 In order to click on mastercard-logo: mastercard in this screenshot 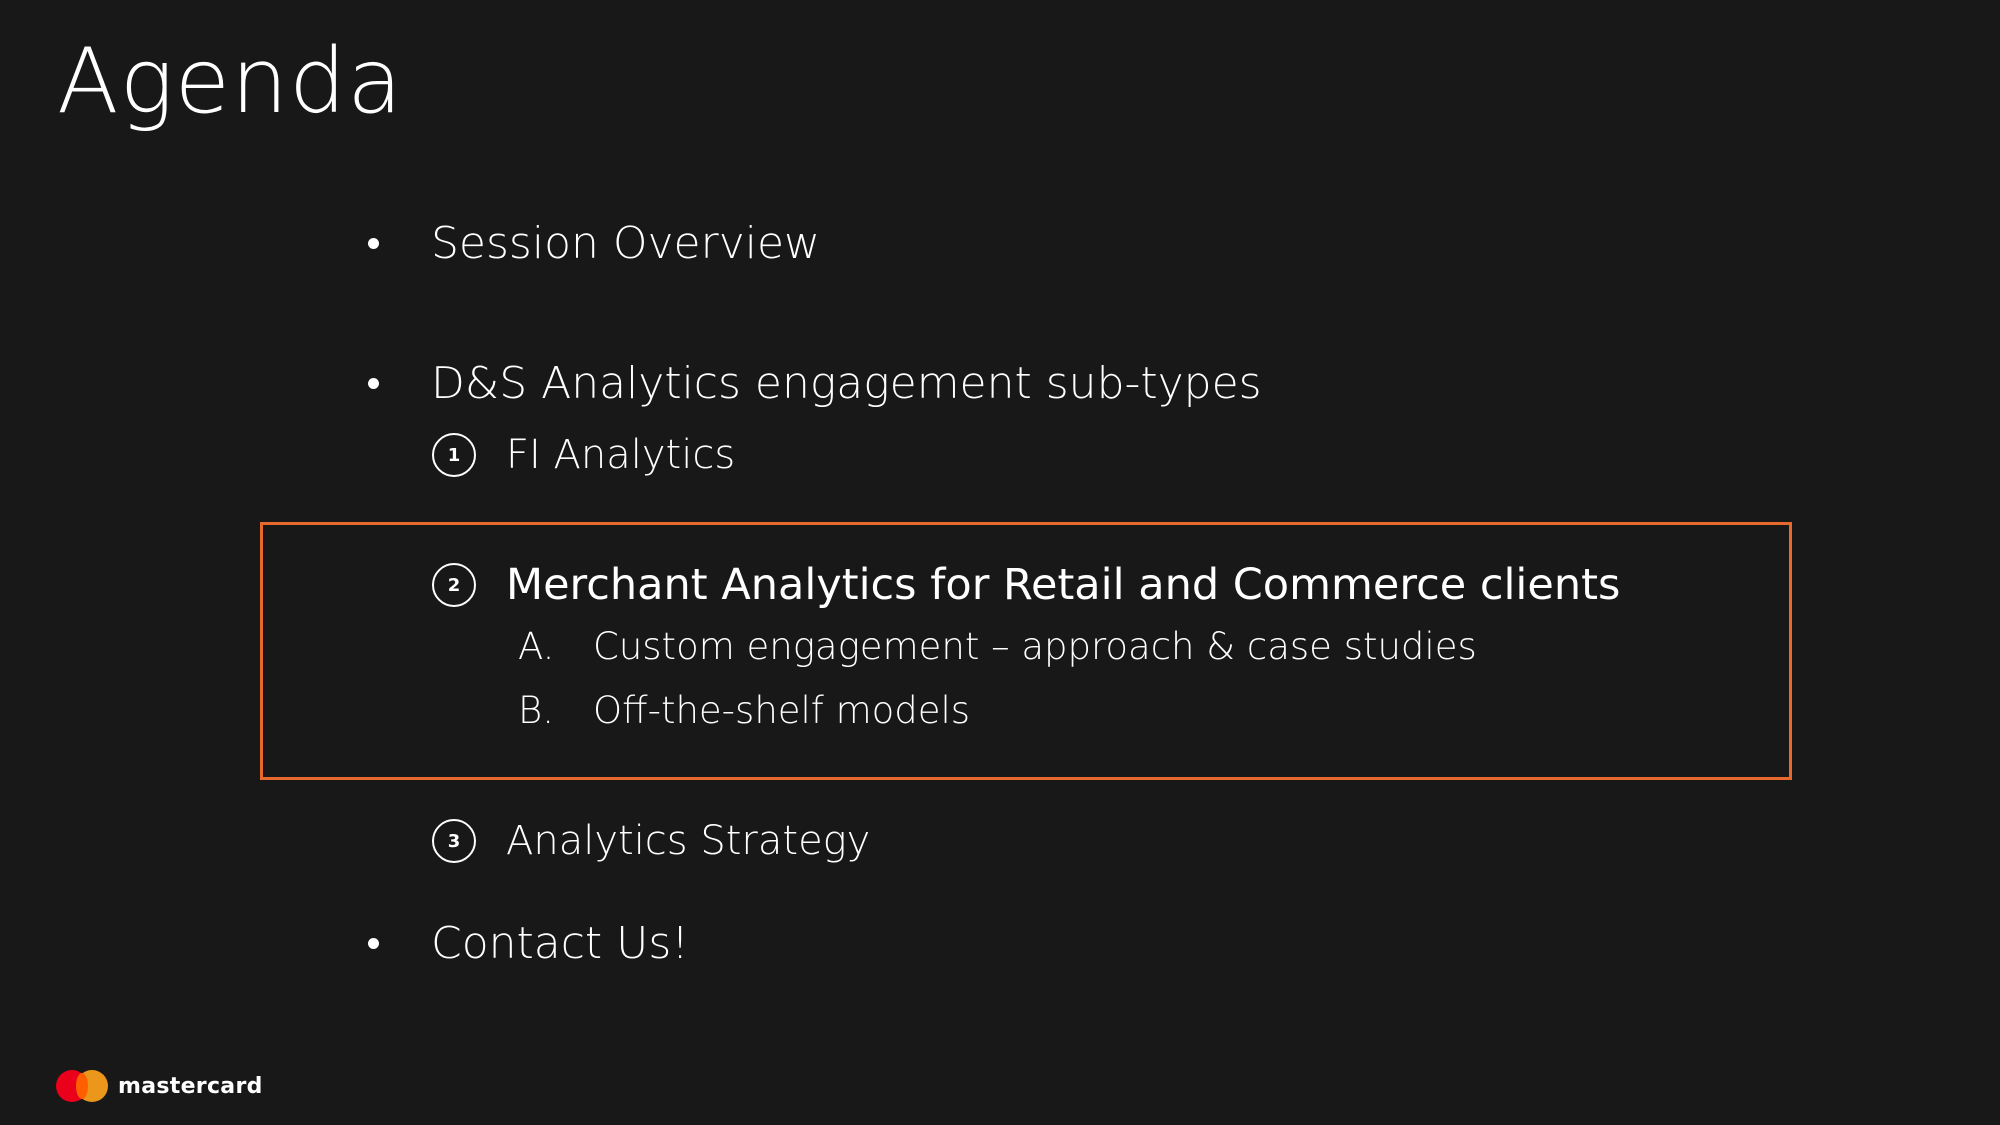, I will do `click(159, 1086)`.